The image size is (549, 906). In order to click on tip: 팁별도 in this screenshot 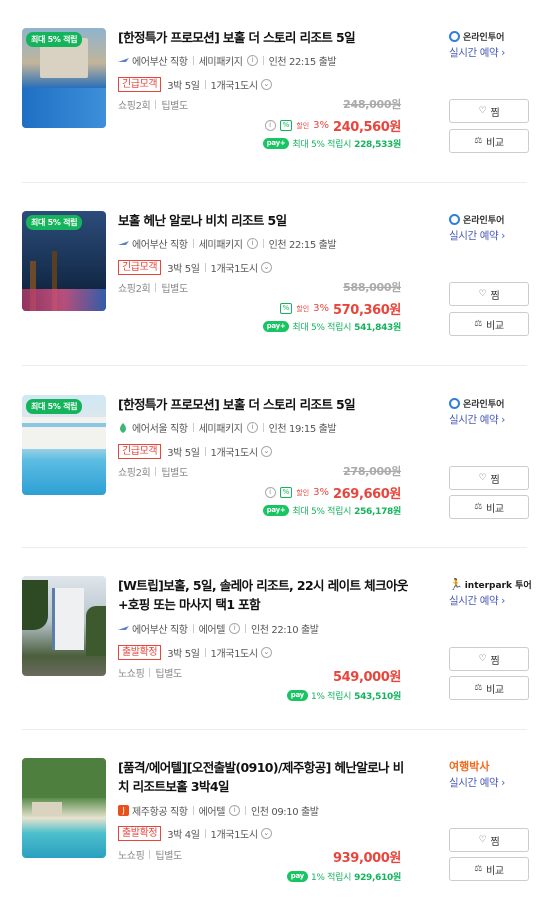, I will do `click(168, 856)`.